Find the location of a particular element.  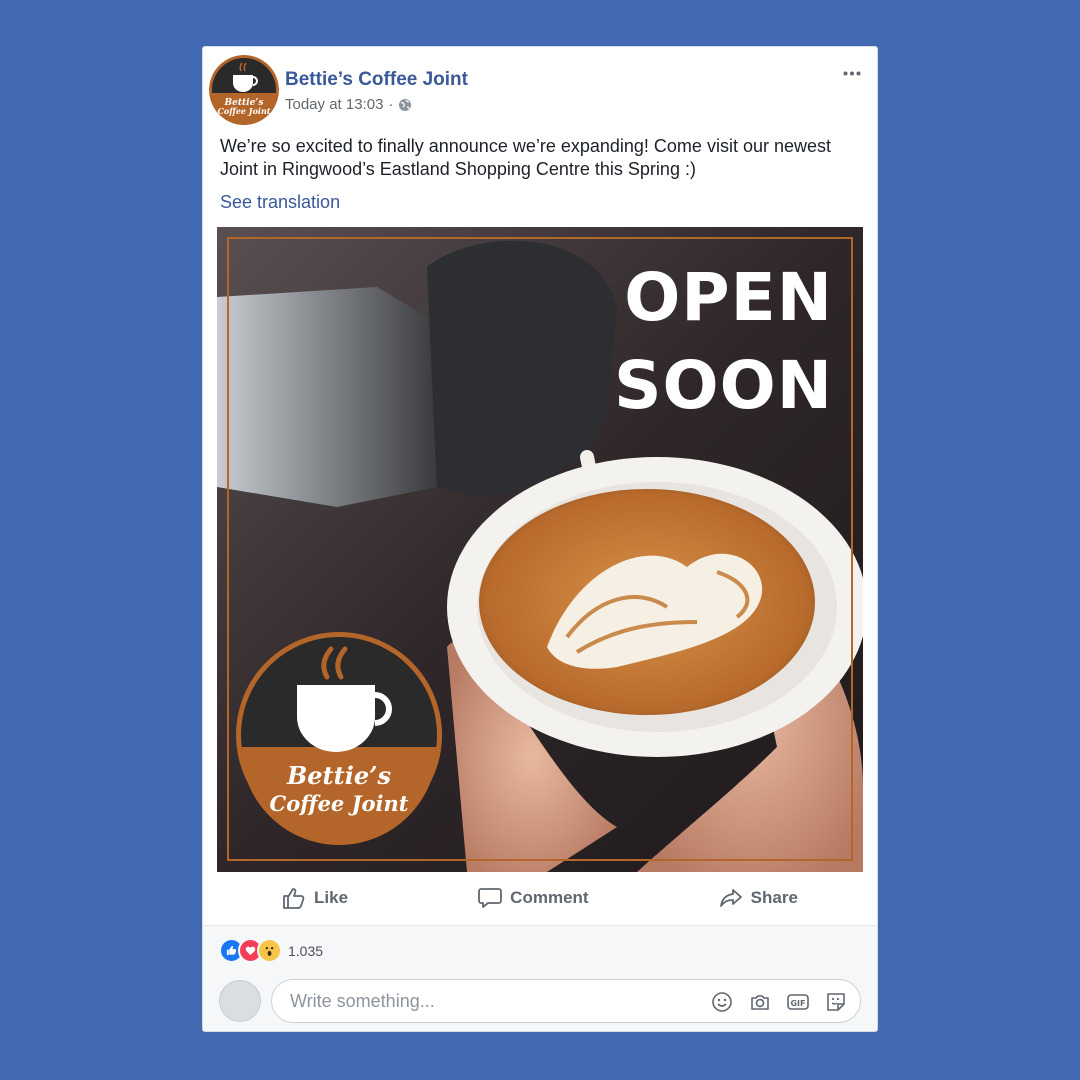

share-label: Share is located at coordinates (774, 897).